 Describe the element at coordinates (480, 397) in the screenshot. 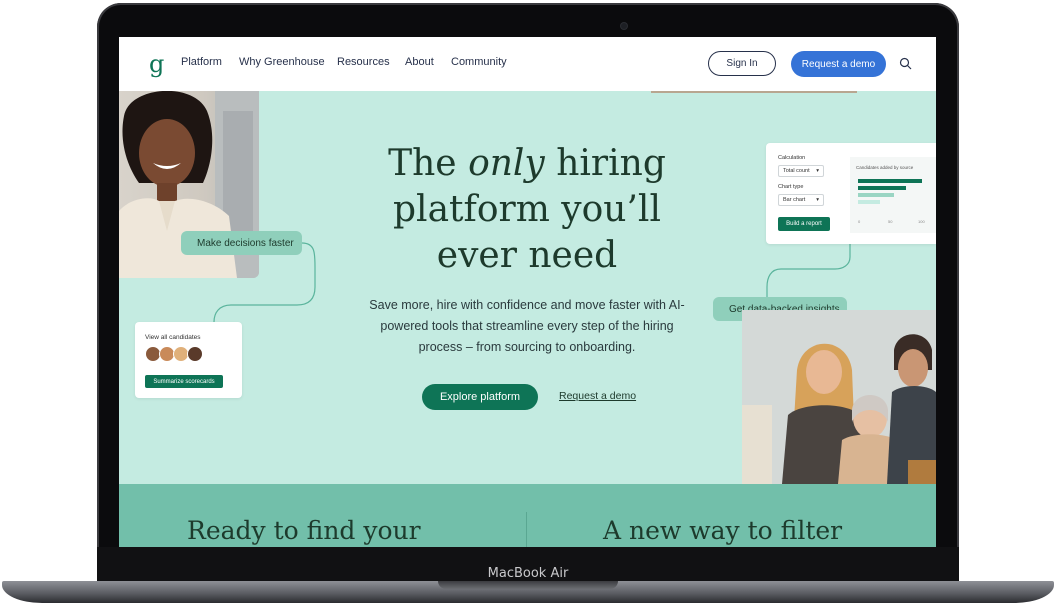

I see `explore-platform-button: Explore platform` at that location.